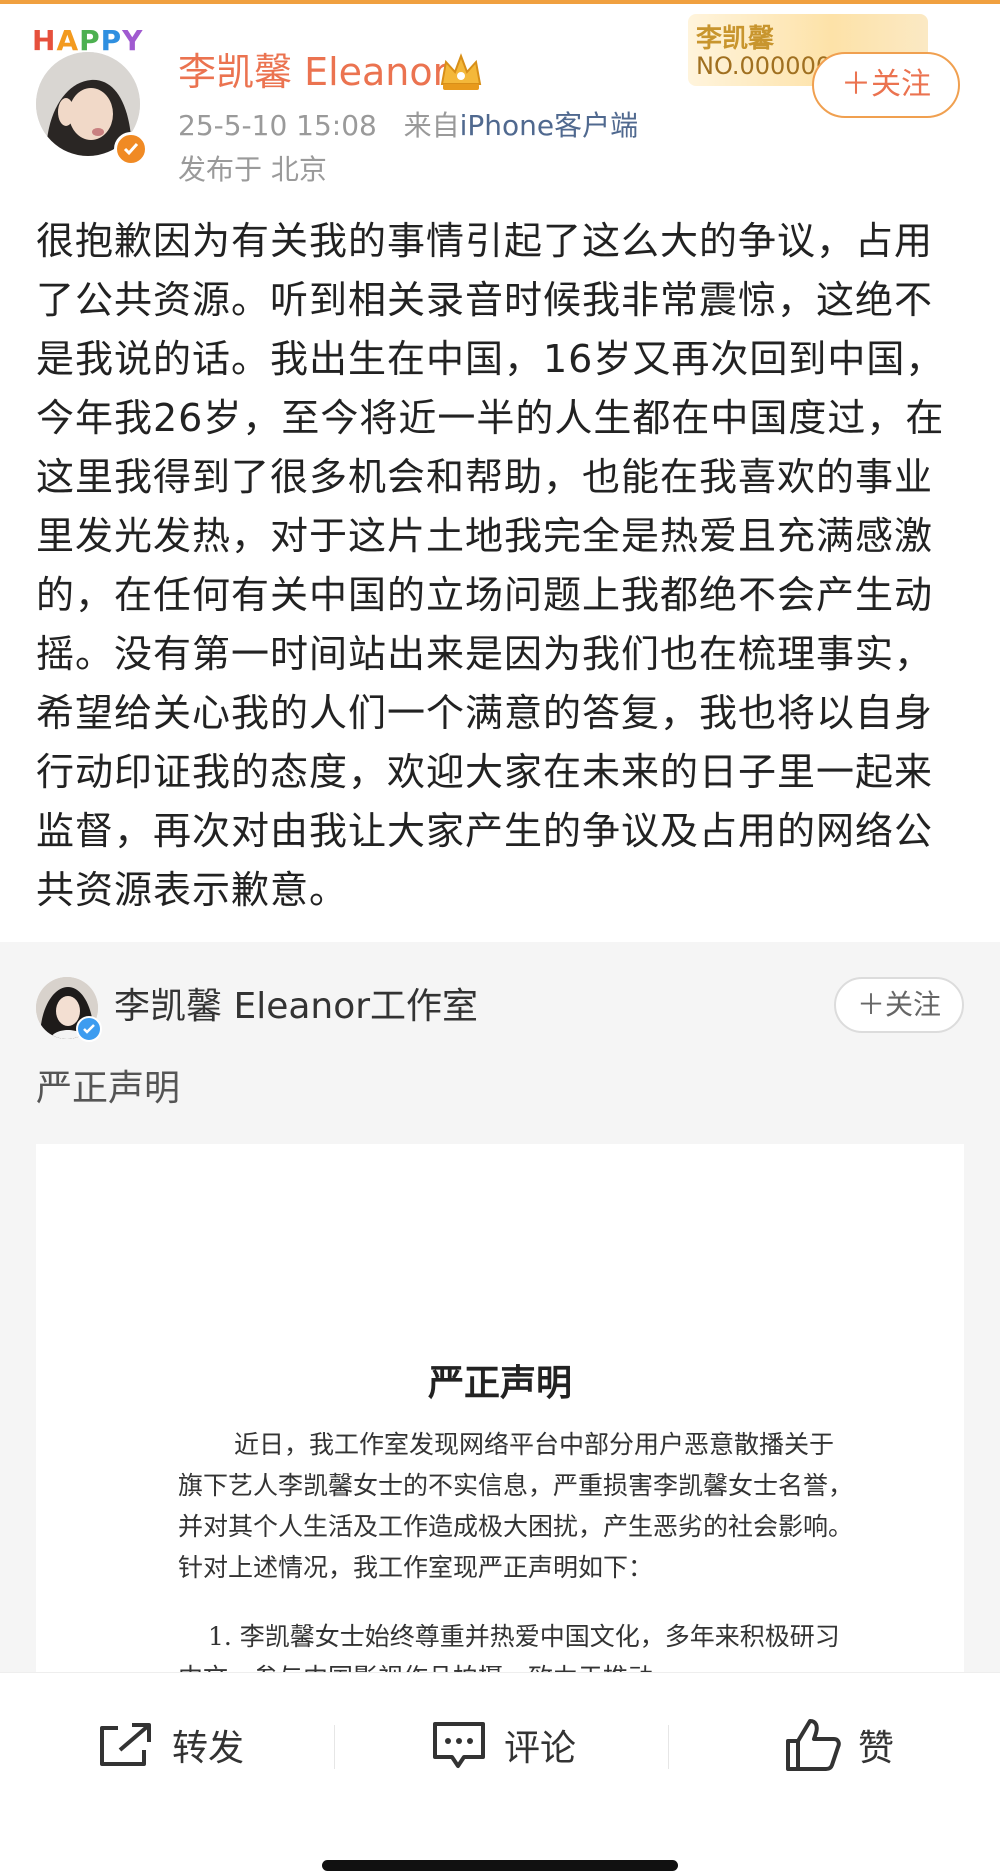 The height and width of the screenshot is (1871, 1000). I want to click on share-icon, so click(125, 1744).